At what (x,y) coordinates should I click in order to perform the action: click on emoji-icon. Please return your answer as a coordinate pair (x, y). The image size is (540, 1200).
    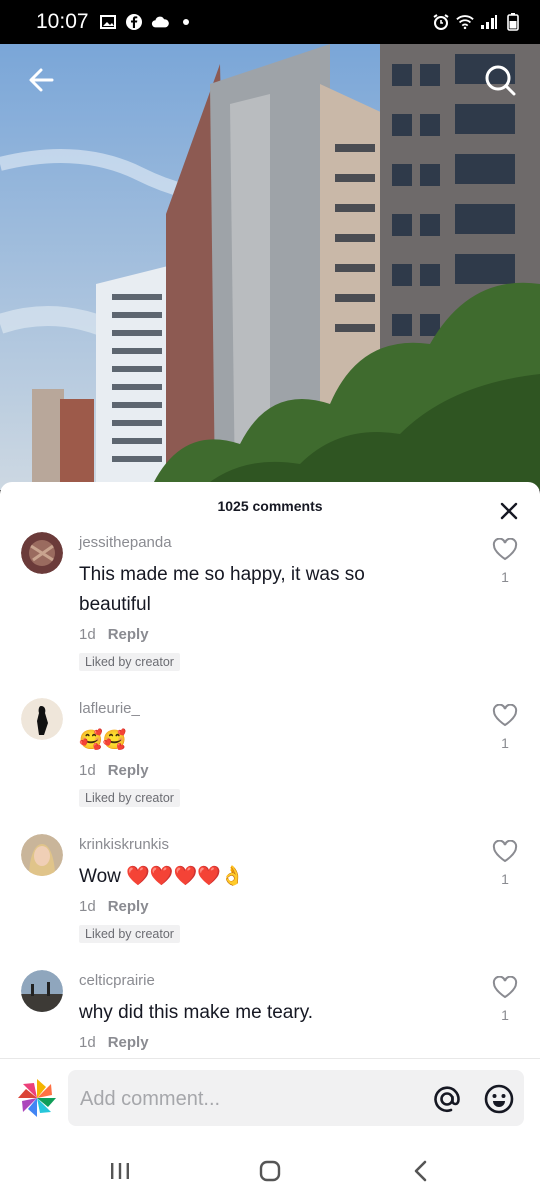
    Looking at the image, I should click on (499, 1099).